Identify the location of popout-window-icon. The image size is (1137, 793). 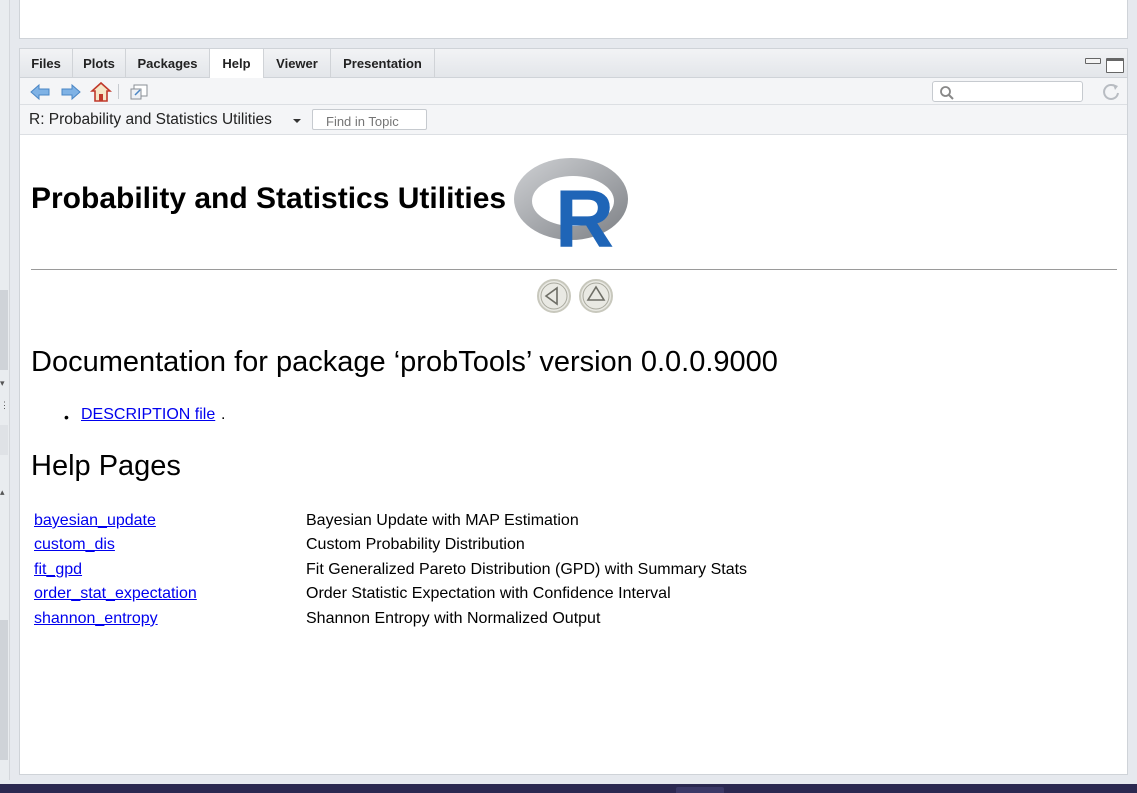
(139, 92).